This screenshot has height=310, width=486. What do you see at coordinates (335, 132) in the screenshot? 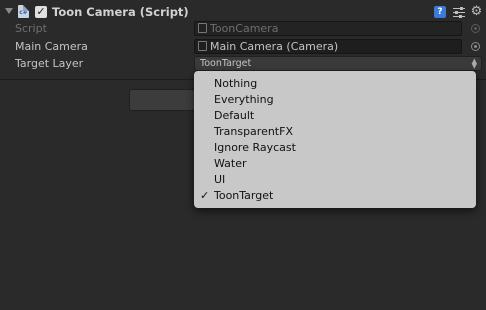
I see `dropdown-item-transparentfx: TransparentFX` at bounding box center [335, 132].